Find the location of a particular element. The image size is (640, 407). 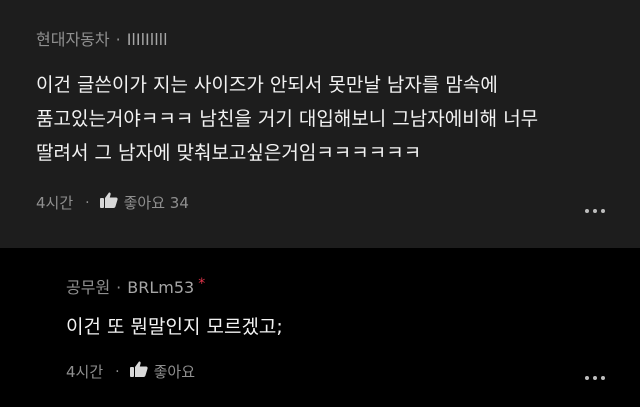

reply-user-id: BRLm53 is located at coordinates (160, 288).